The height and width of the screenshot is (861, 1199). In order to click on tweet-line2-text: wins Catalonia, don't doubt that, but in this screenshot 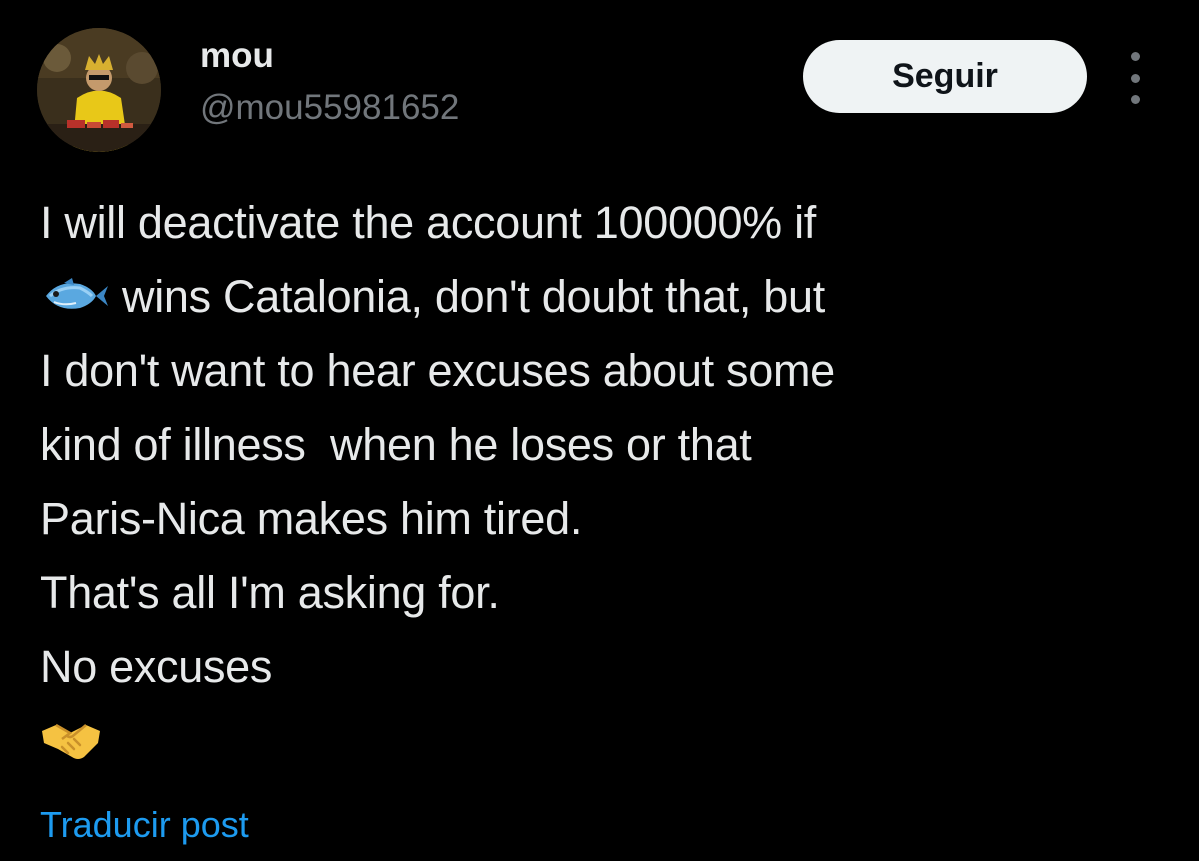, I will do `click(473, 296)`.